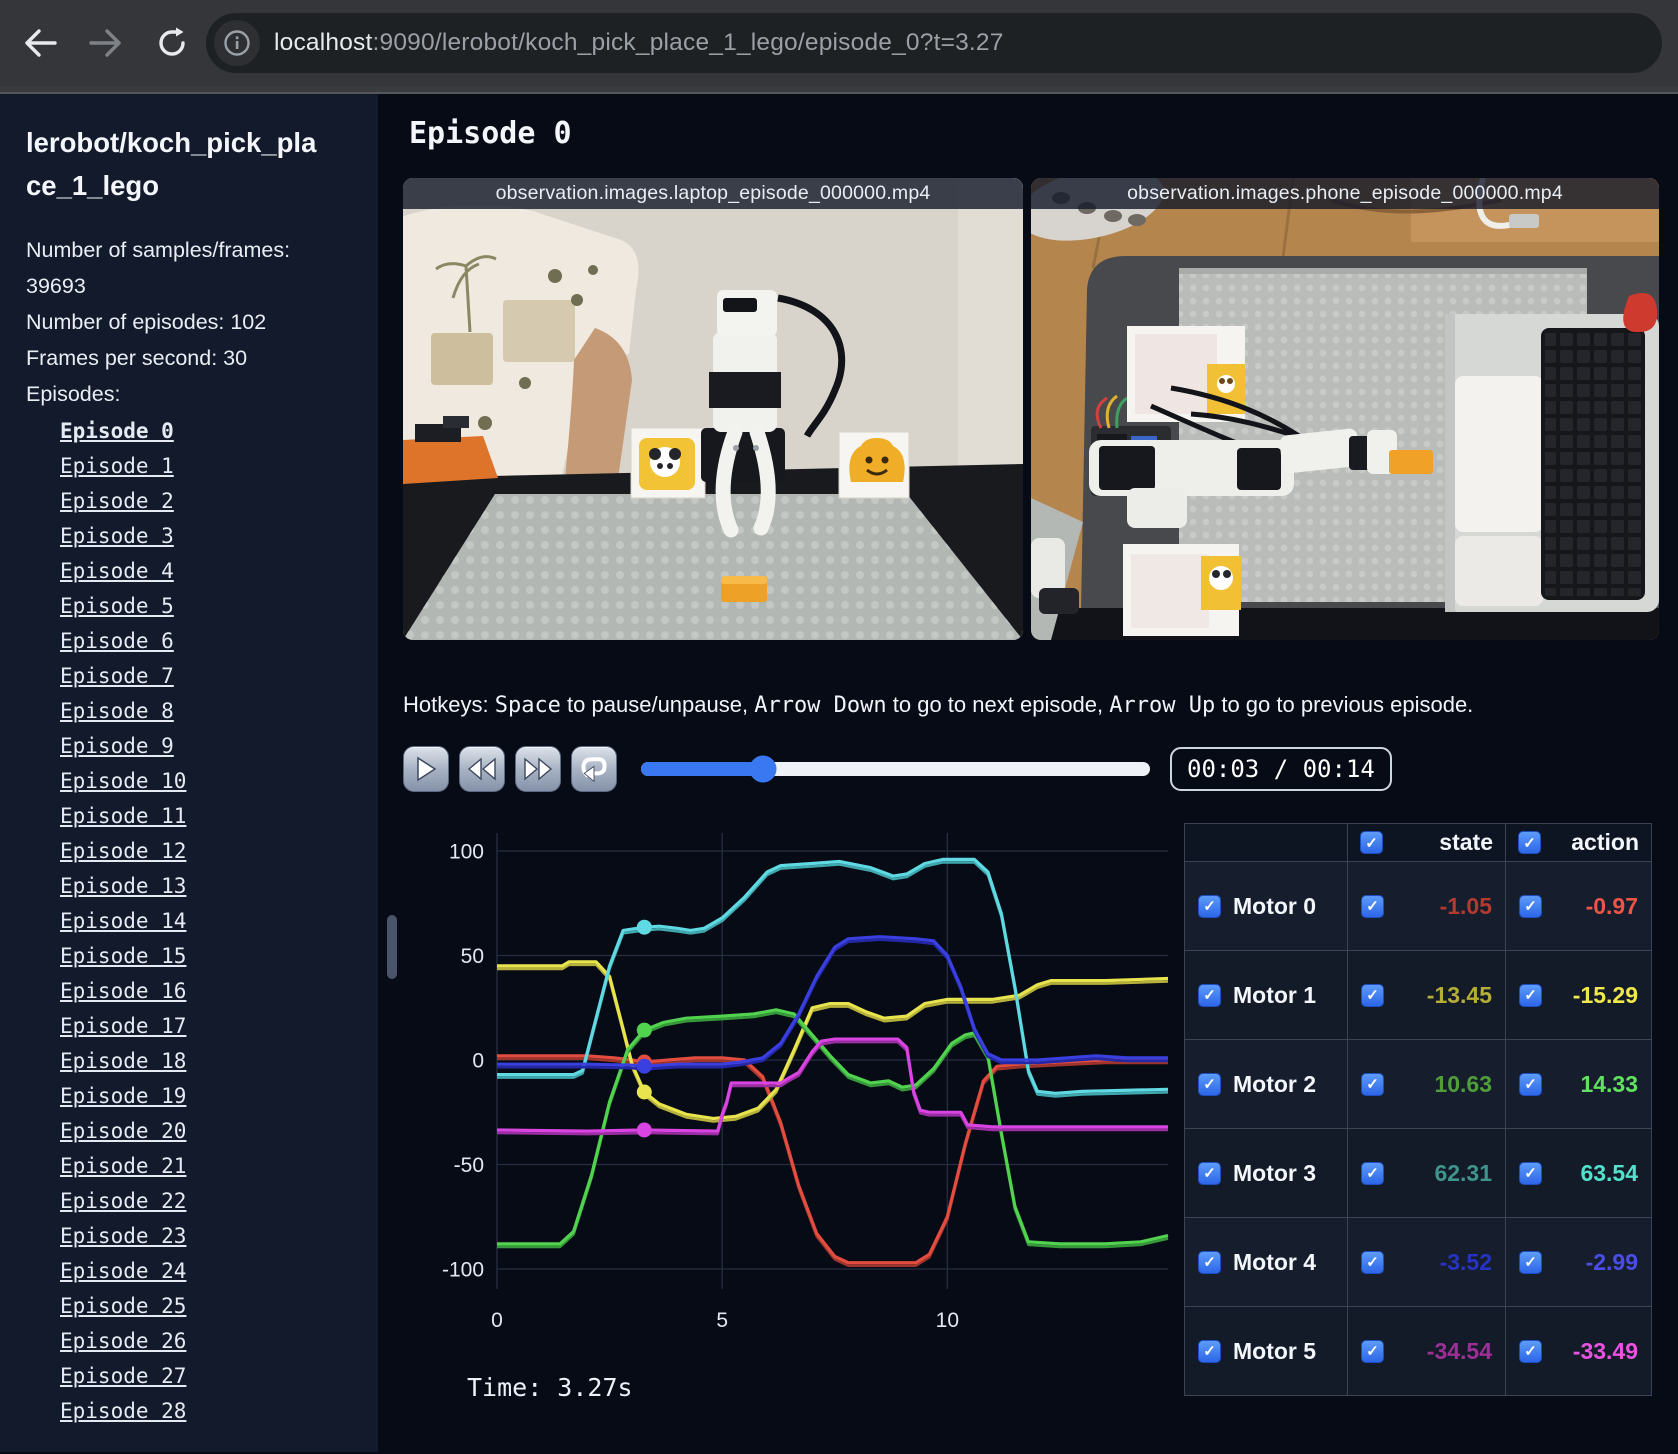  Describe the element at coordinates (190, 1062) in the screenshot. I see `episode-list-item: Episode 18` at that location.